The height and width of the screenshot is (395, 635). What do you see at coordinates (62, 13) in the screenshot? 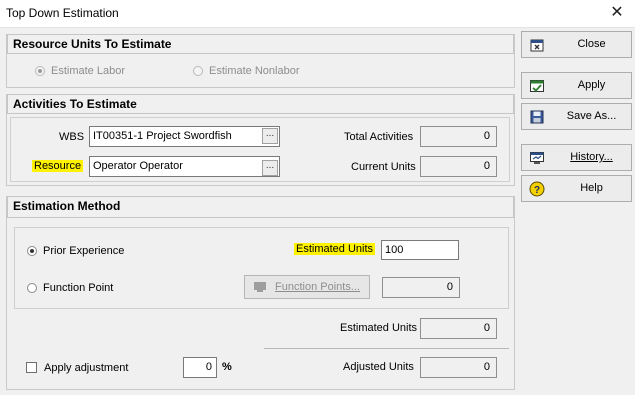
I see `window-title: Top Down Estimation` at bounding box center [62, 13].